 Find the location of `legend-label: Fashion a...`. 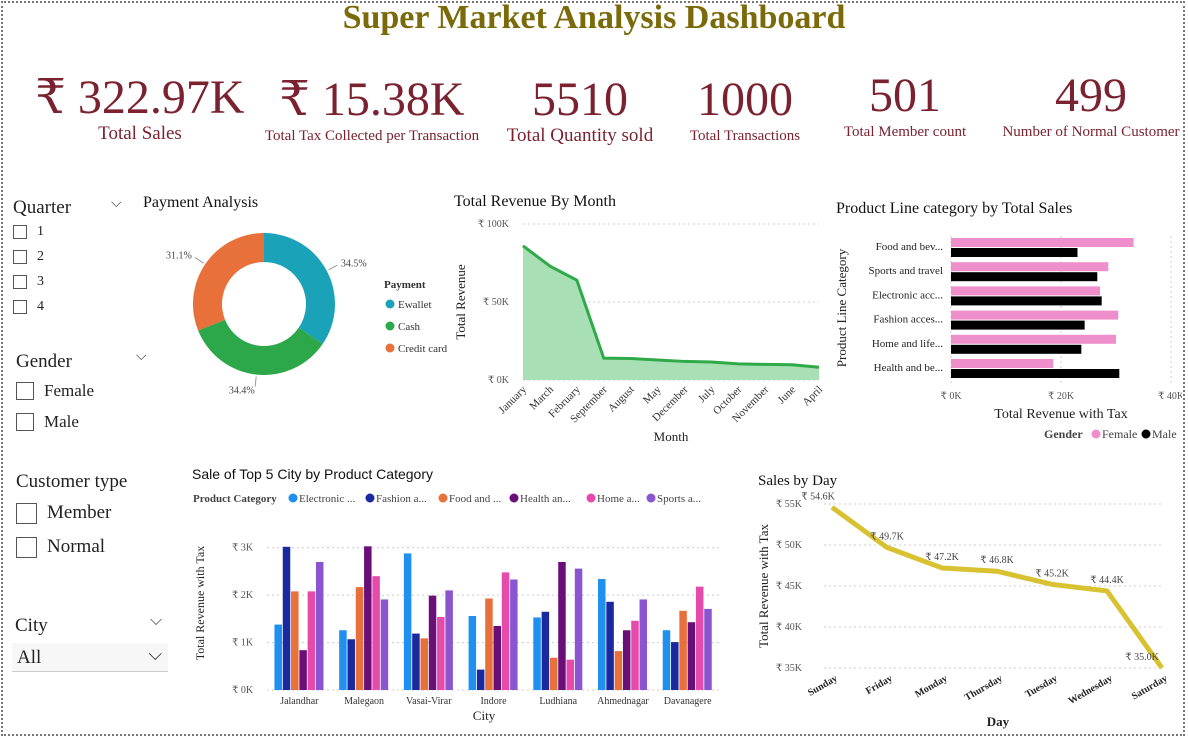

legend-label: Fashion a... is located at coordinates (401, 499).